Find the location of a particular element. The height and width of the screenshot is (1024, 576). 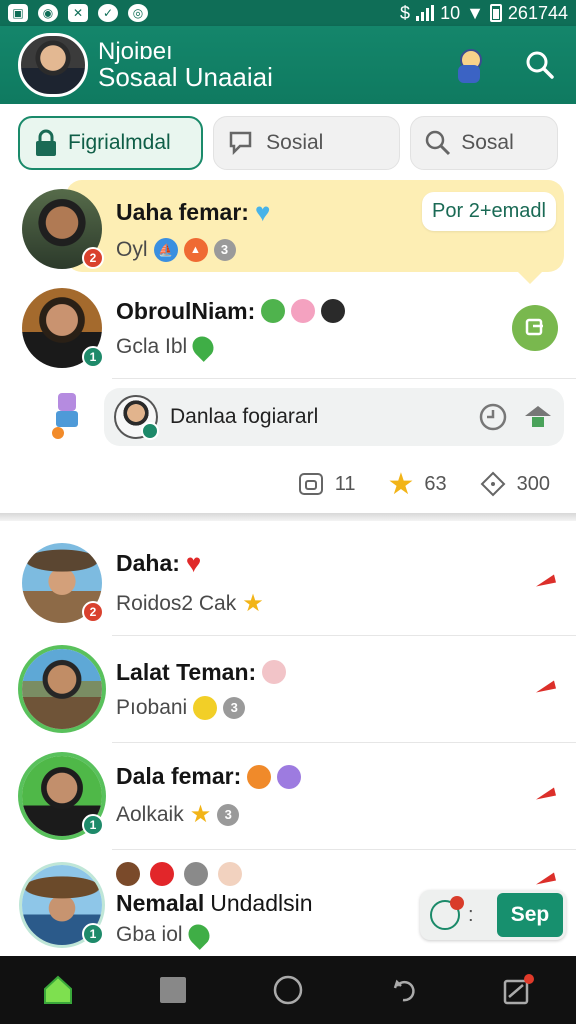

contact-status-text: Oyl is located at coordinates (132, 249).